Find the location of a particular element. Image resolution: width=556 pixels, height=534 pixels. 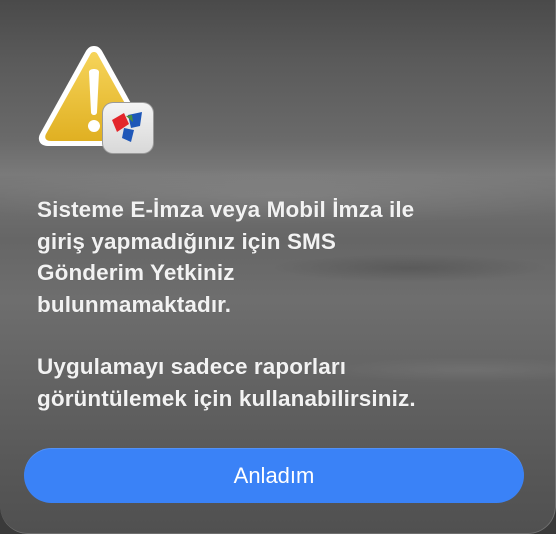

app-badge-icon is located at coordinates (128, 128).